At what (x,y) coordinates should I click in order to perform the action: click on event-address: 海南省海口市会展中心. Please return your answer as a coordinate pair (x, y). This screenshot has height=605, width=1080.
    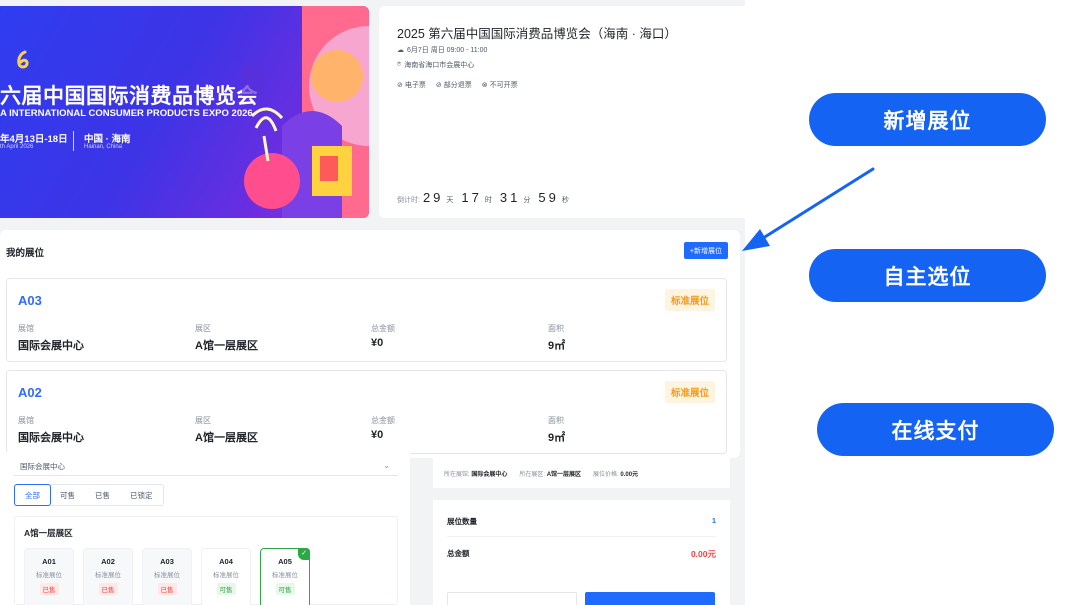
    Looking at the image, I should click on (439, 65).